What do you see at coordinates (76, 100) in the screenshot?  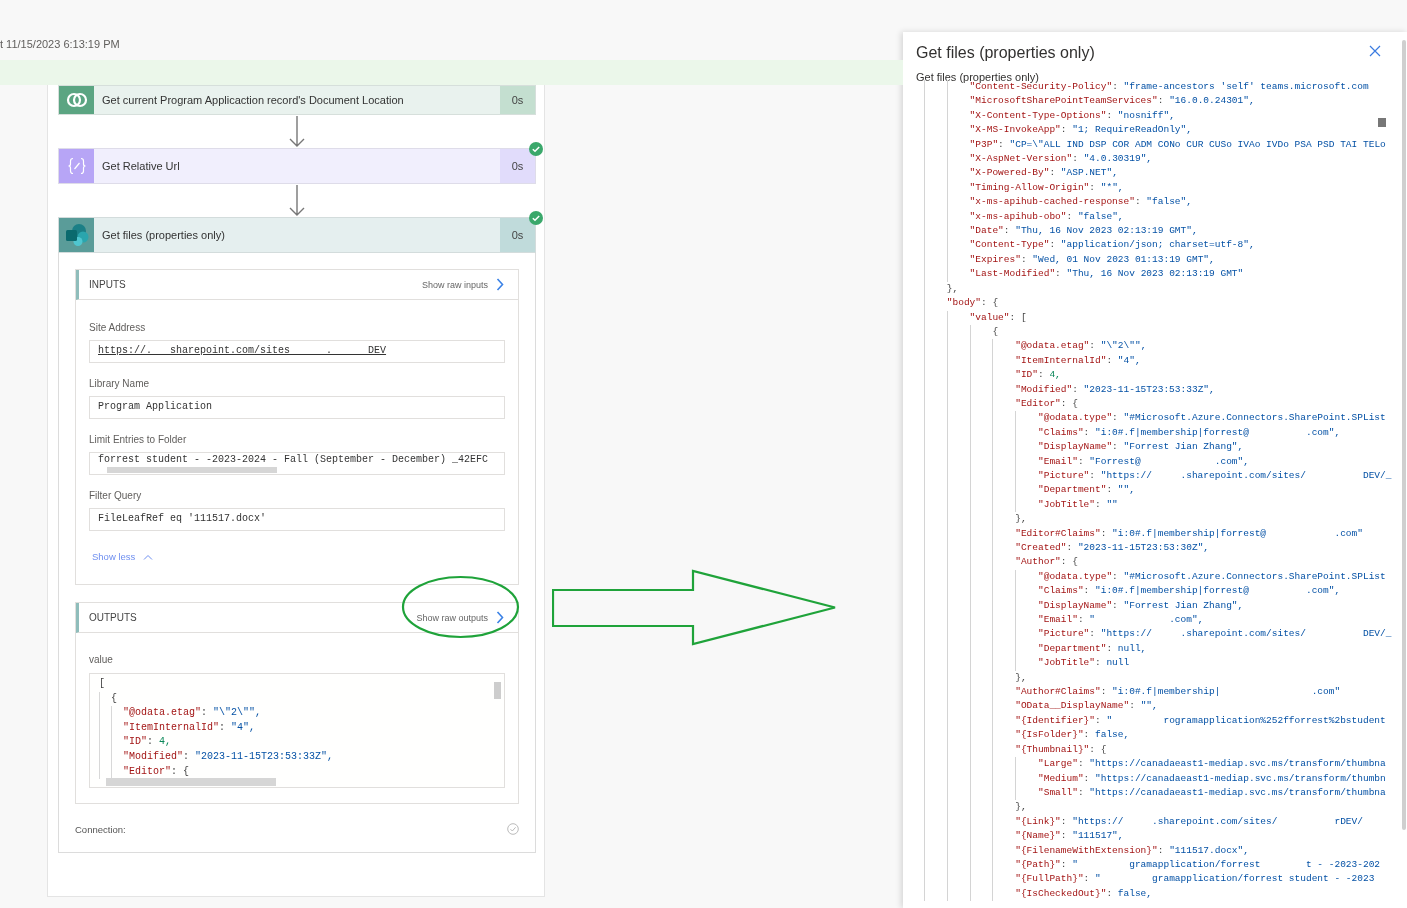 I see `swirl-icon` at bounding box center [76, 100].